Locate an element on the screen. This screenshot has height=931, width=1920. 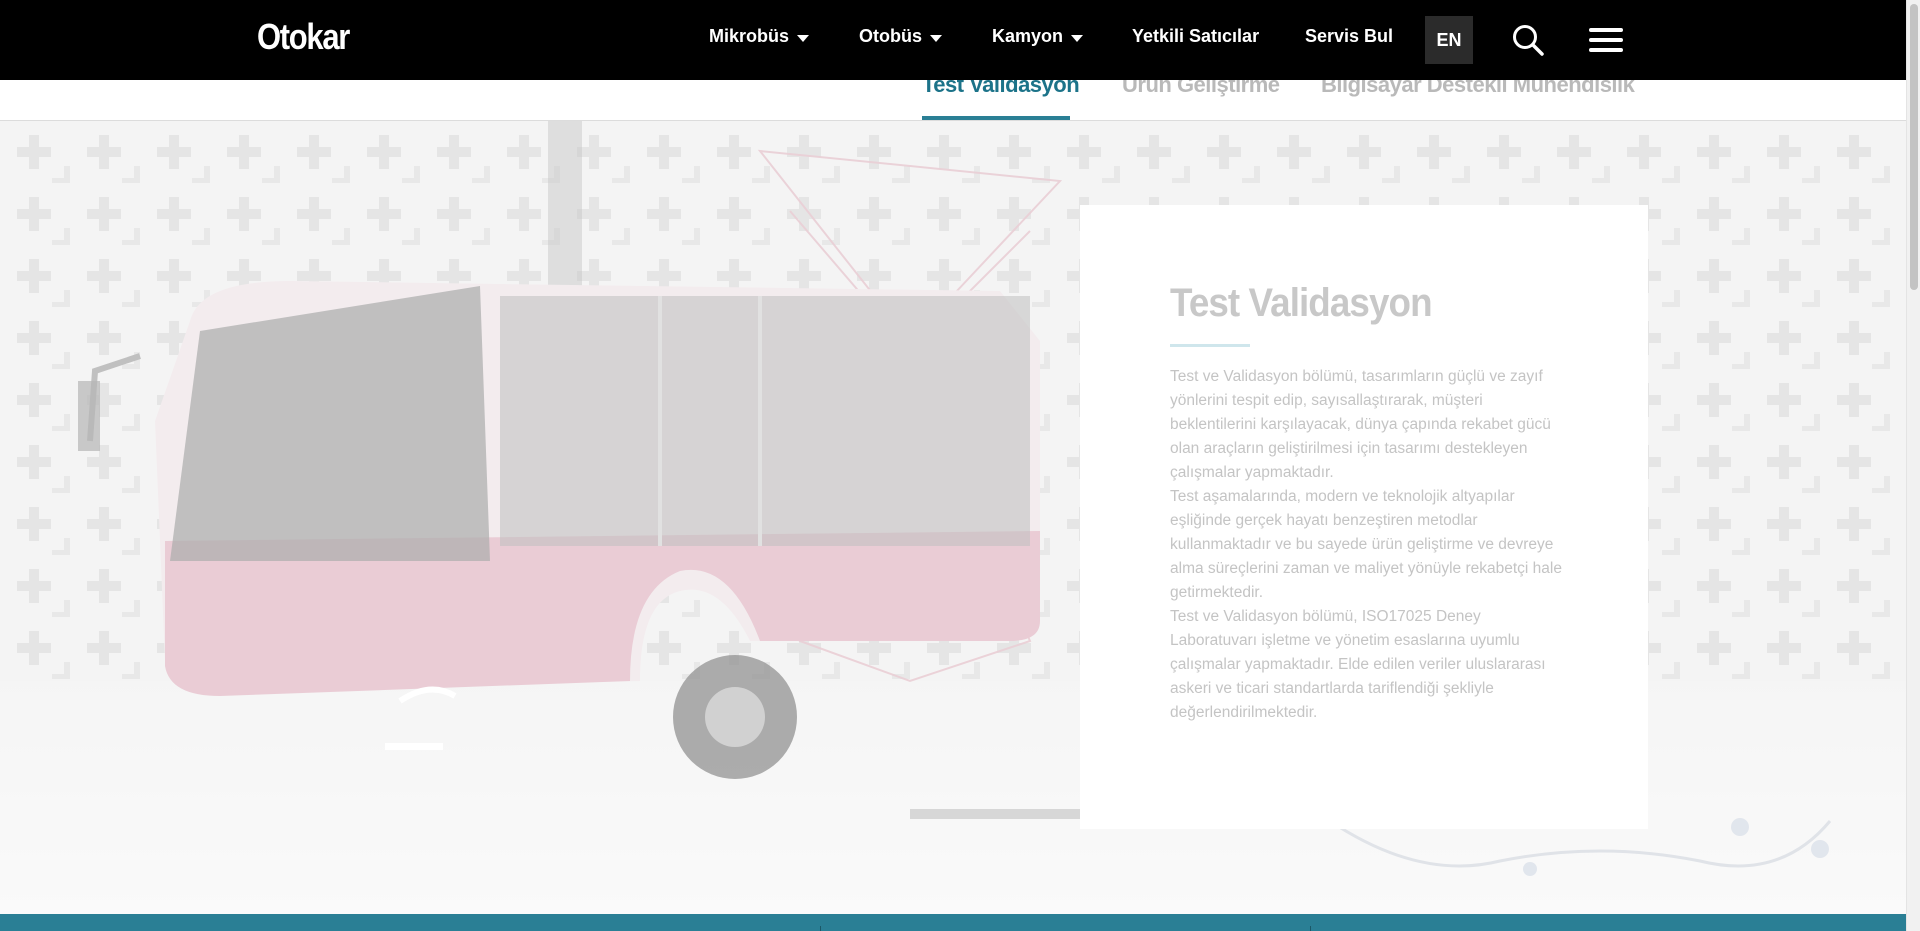
nav-mikrobus: Mikrobüs is located at coordinates (759, 36).